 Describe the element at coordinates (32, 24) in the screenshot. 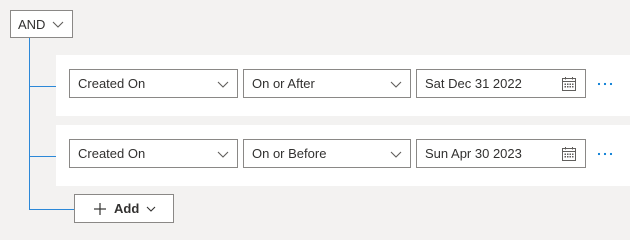

I see `group-operator-label: AND` at that location.